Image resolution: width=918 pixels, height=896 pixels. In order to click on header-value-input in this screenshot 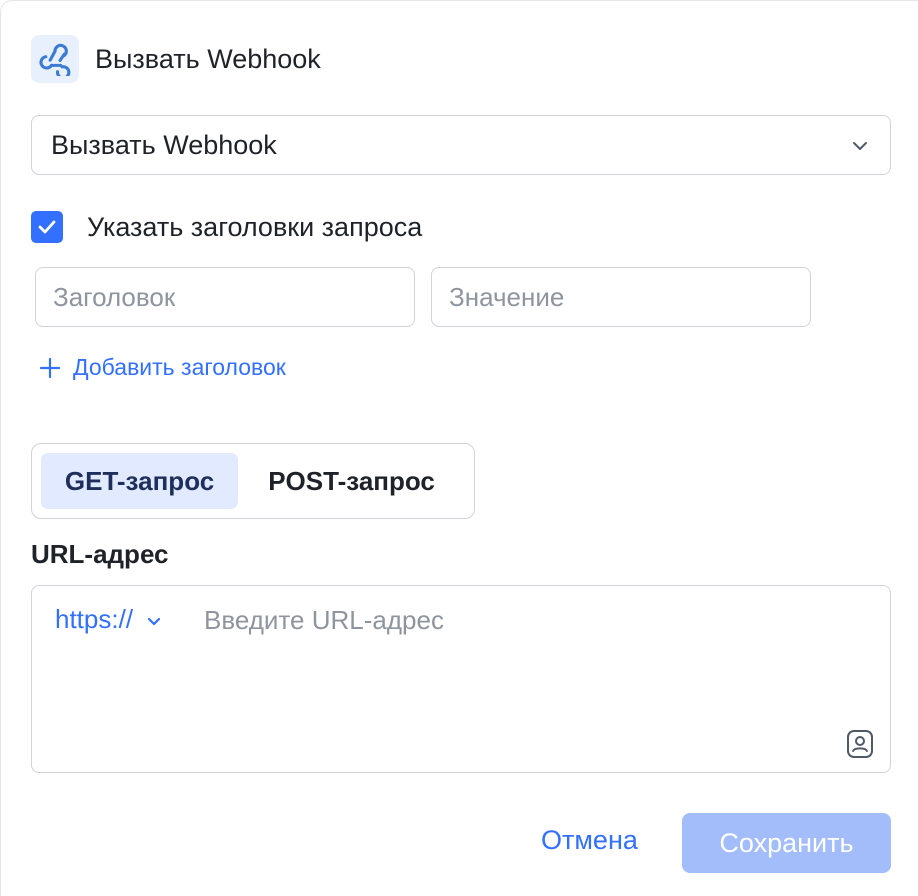, I will do `click(621, 297)`.